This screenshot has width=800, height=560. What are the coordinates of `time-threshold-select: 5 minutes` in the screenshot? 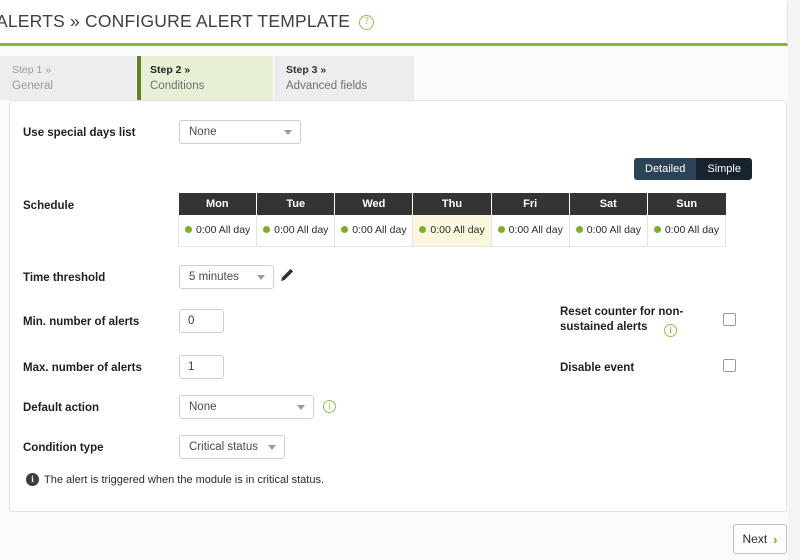 It's located at (226, 277).